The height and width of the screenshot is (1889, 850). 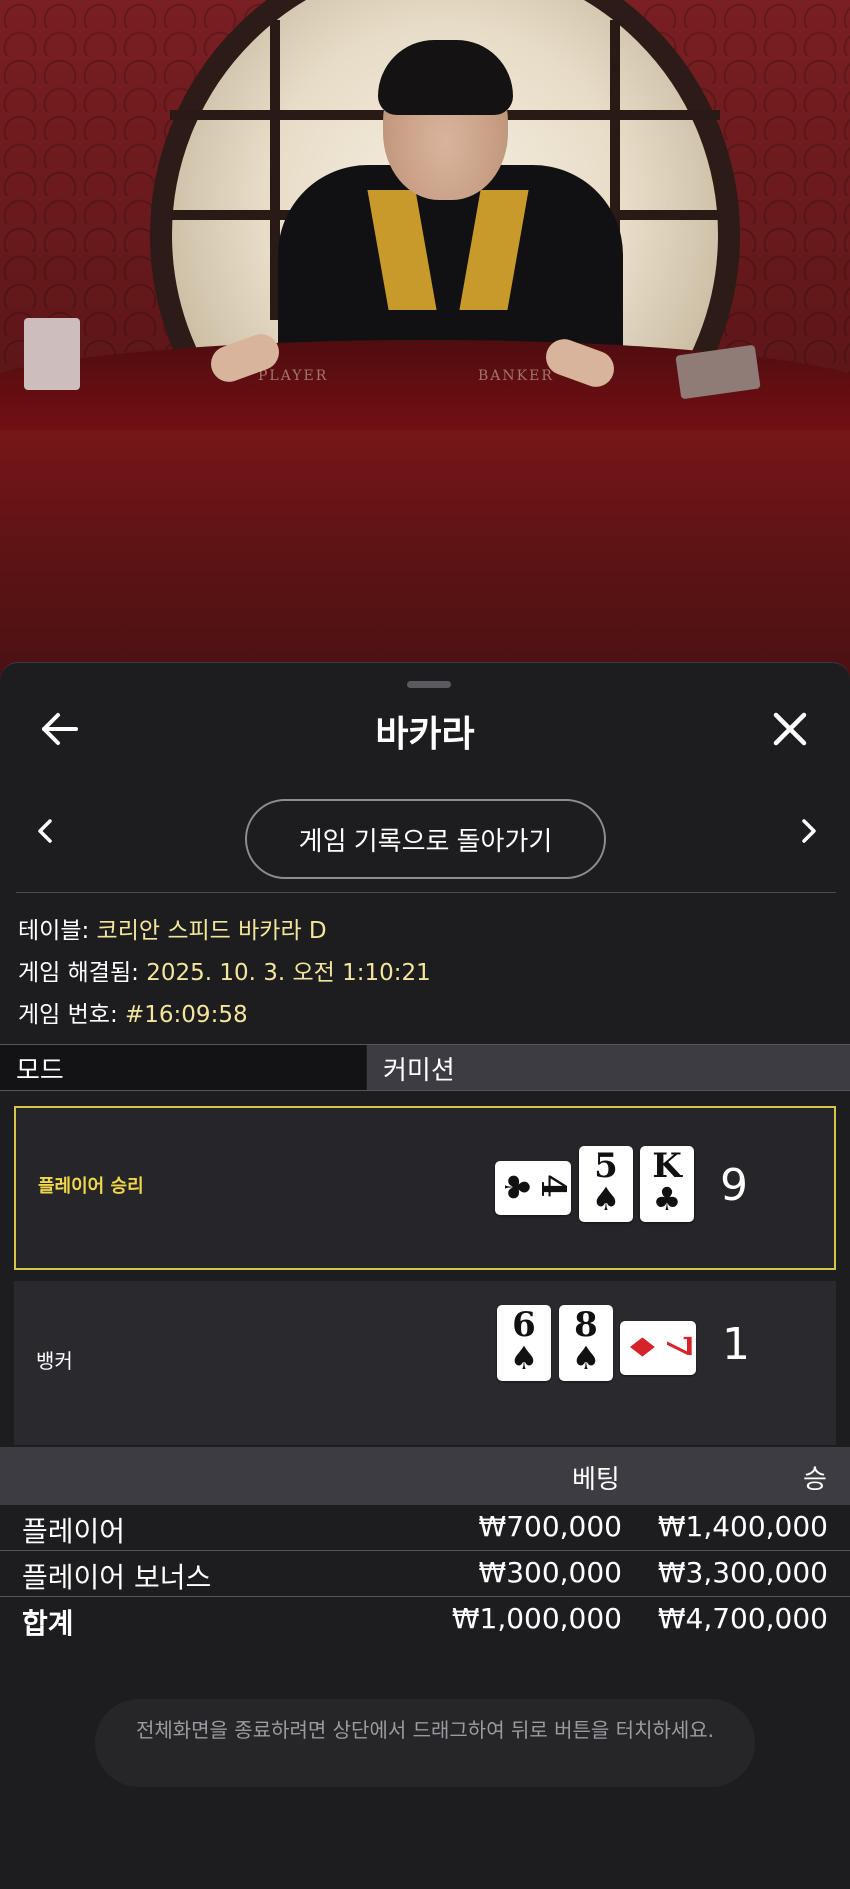 What do you see at coordinates (516, 376) in the screenshot?
I see `table-label-banker: BANKER` at bounding box center [516, 376].